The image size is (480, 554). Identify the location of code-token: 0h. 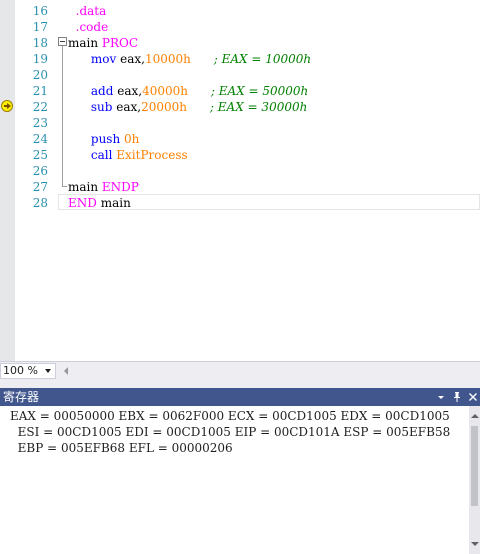
(132, 139).